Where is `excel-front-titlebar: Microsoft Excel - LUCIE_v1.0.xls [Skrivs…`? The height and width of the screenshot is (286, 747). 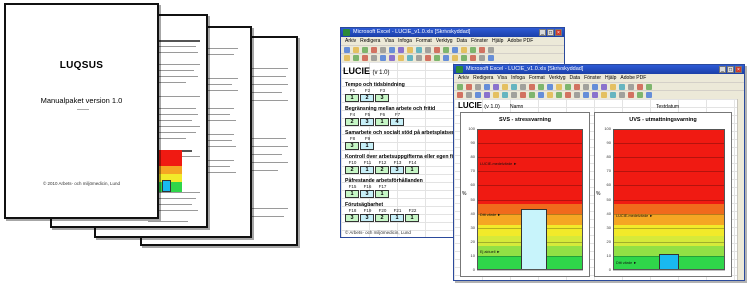 excel-front-titlebar: Microsoft Excel - LUCIE_v1.0.xls [Skrivs… is located at coordinates (599, 69).